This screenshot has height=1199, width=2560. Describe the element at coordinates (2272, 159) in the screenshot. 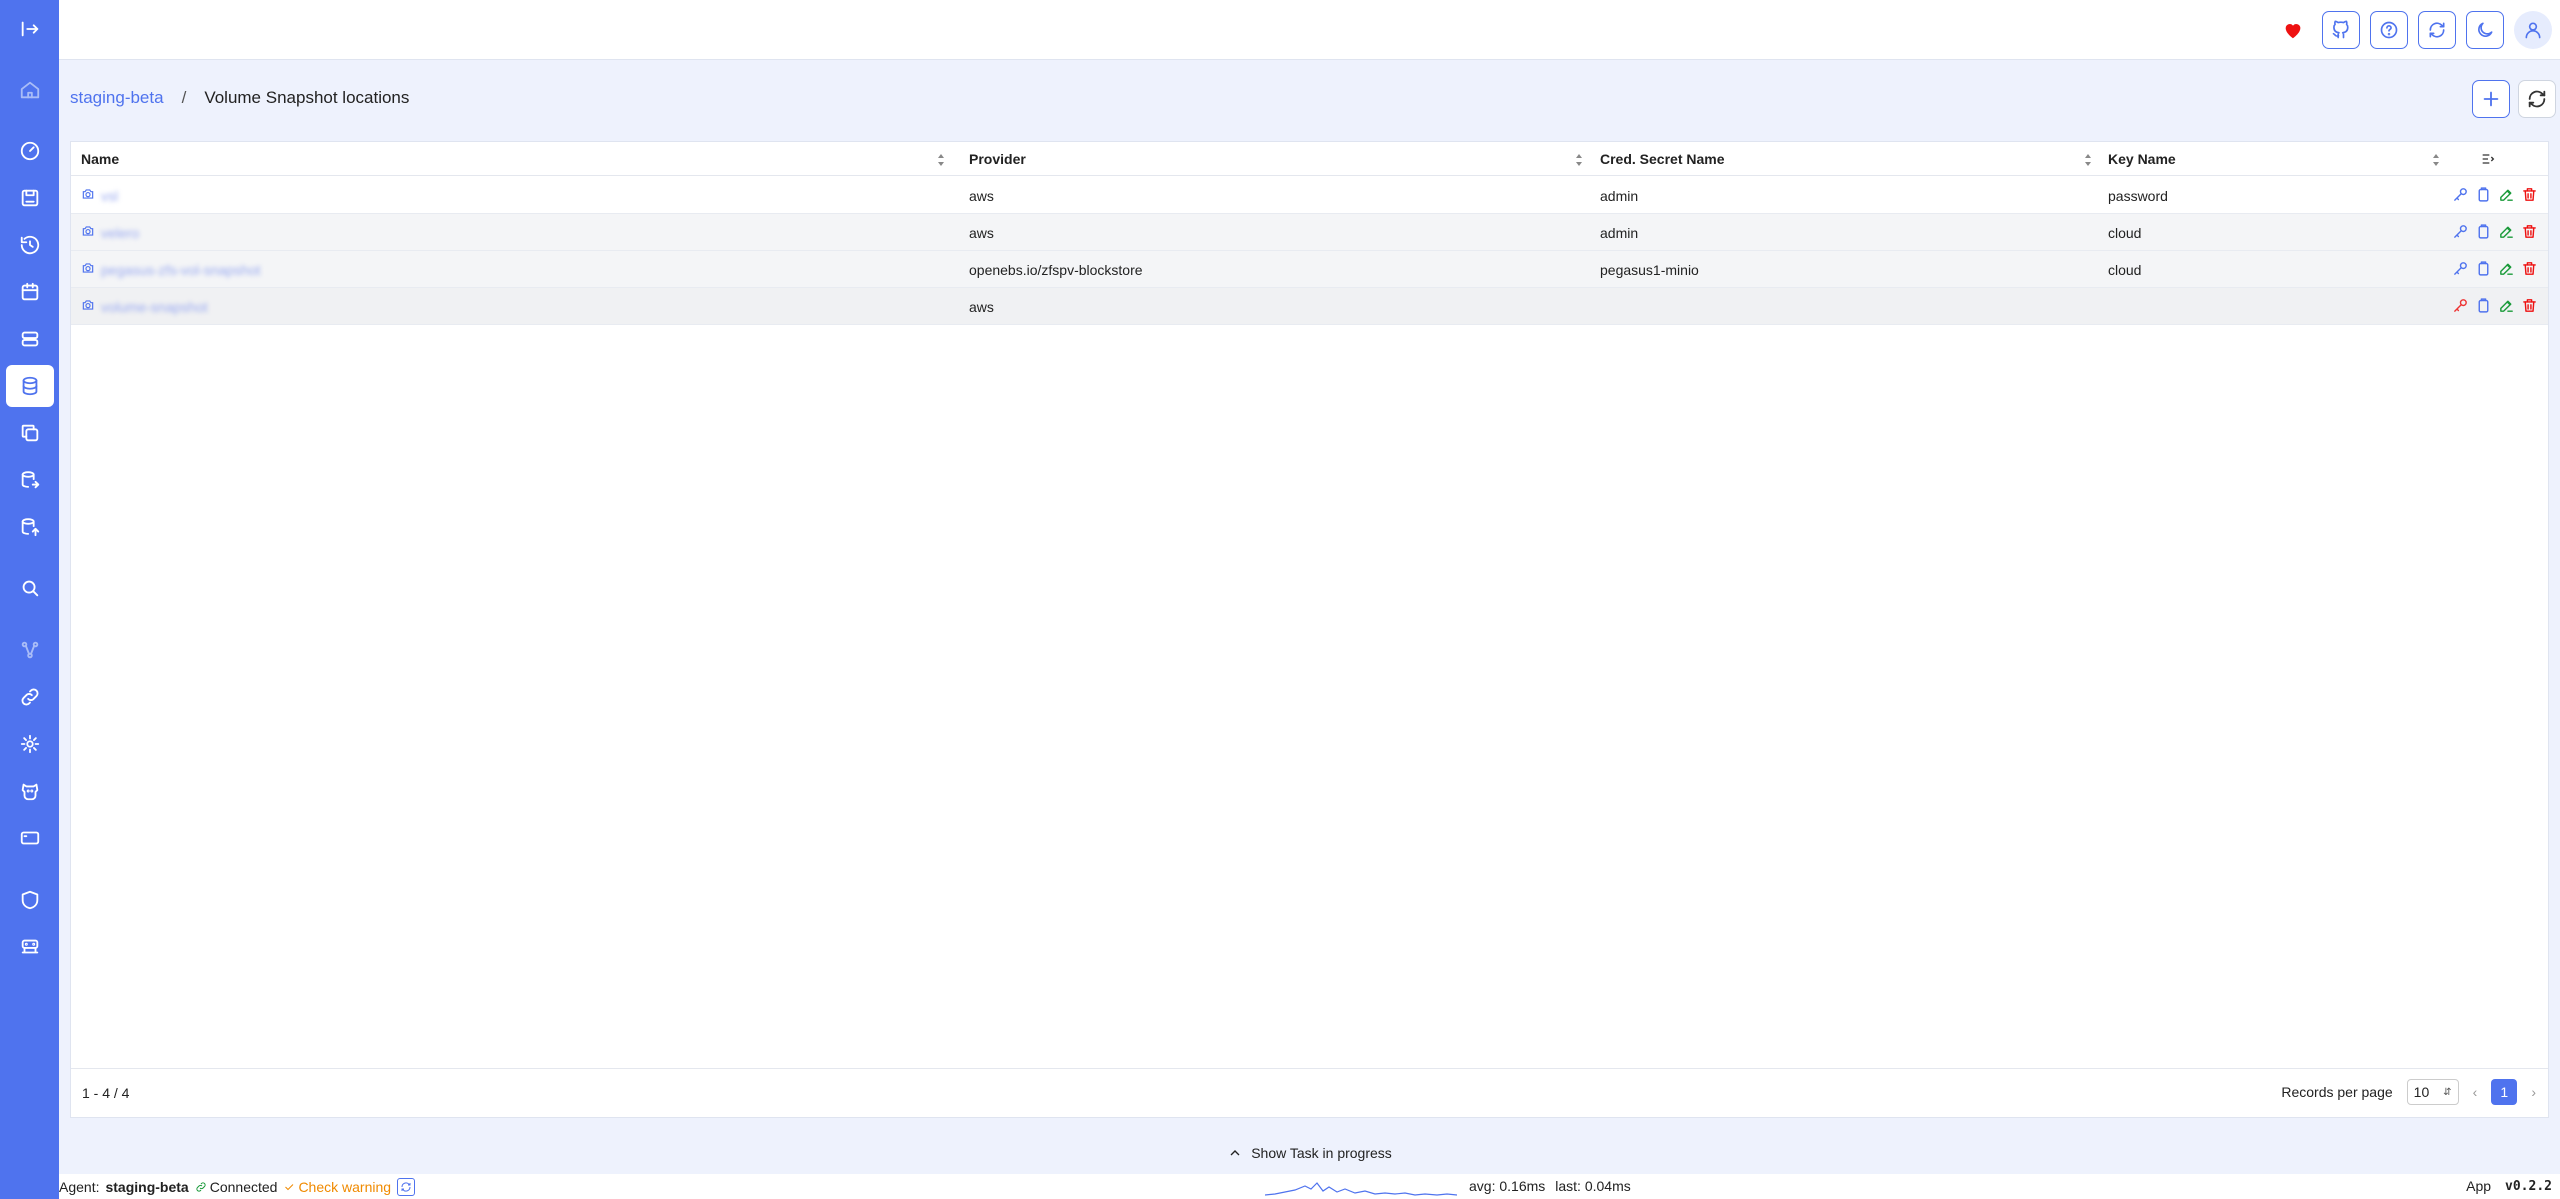

I see `column-header-key: Key Name` at that location.